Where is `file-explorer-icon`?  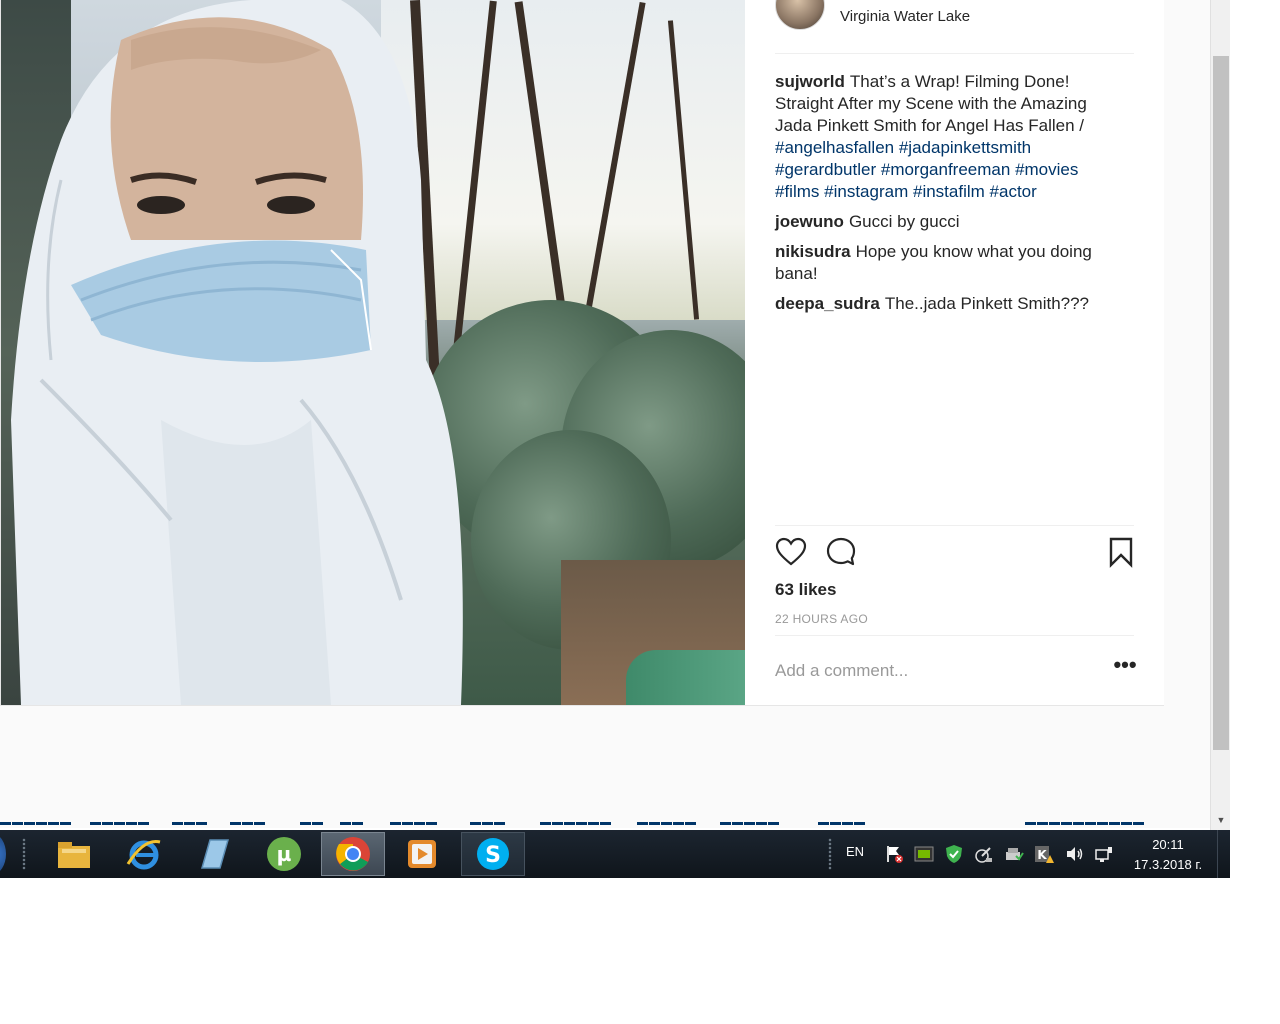 file-explorer-icon is located at coordinates (74, 854).